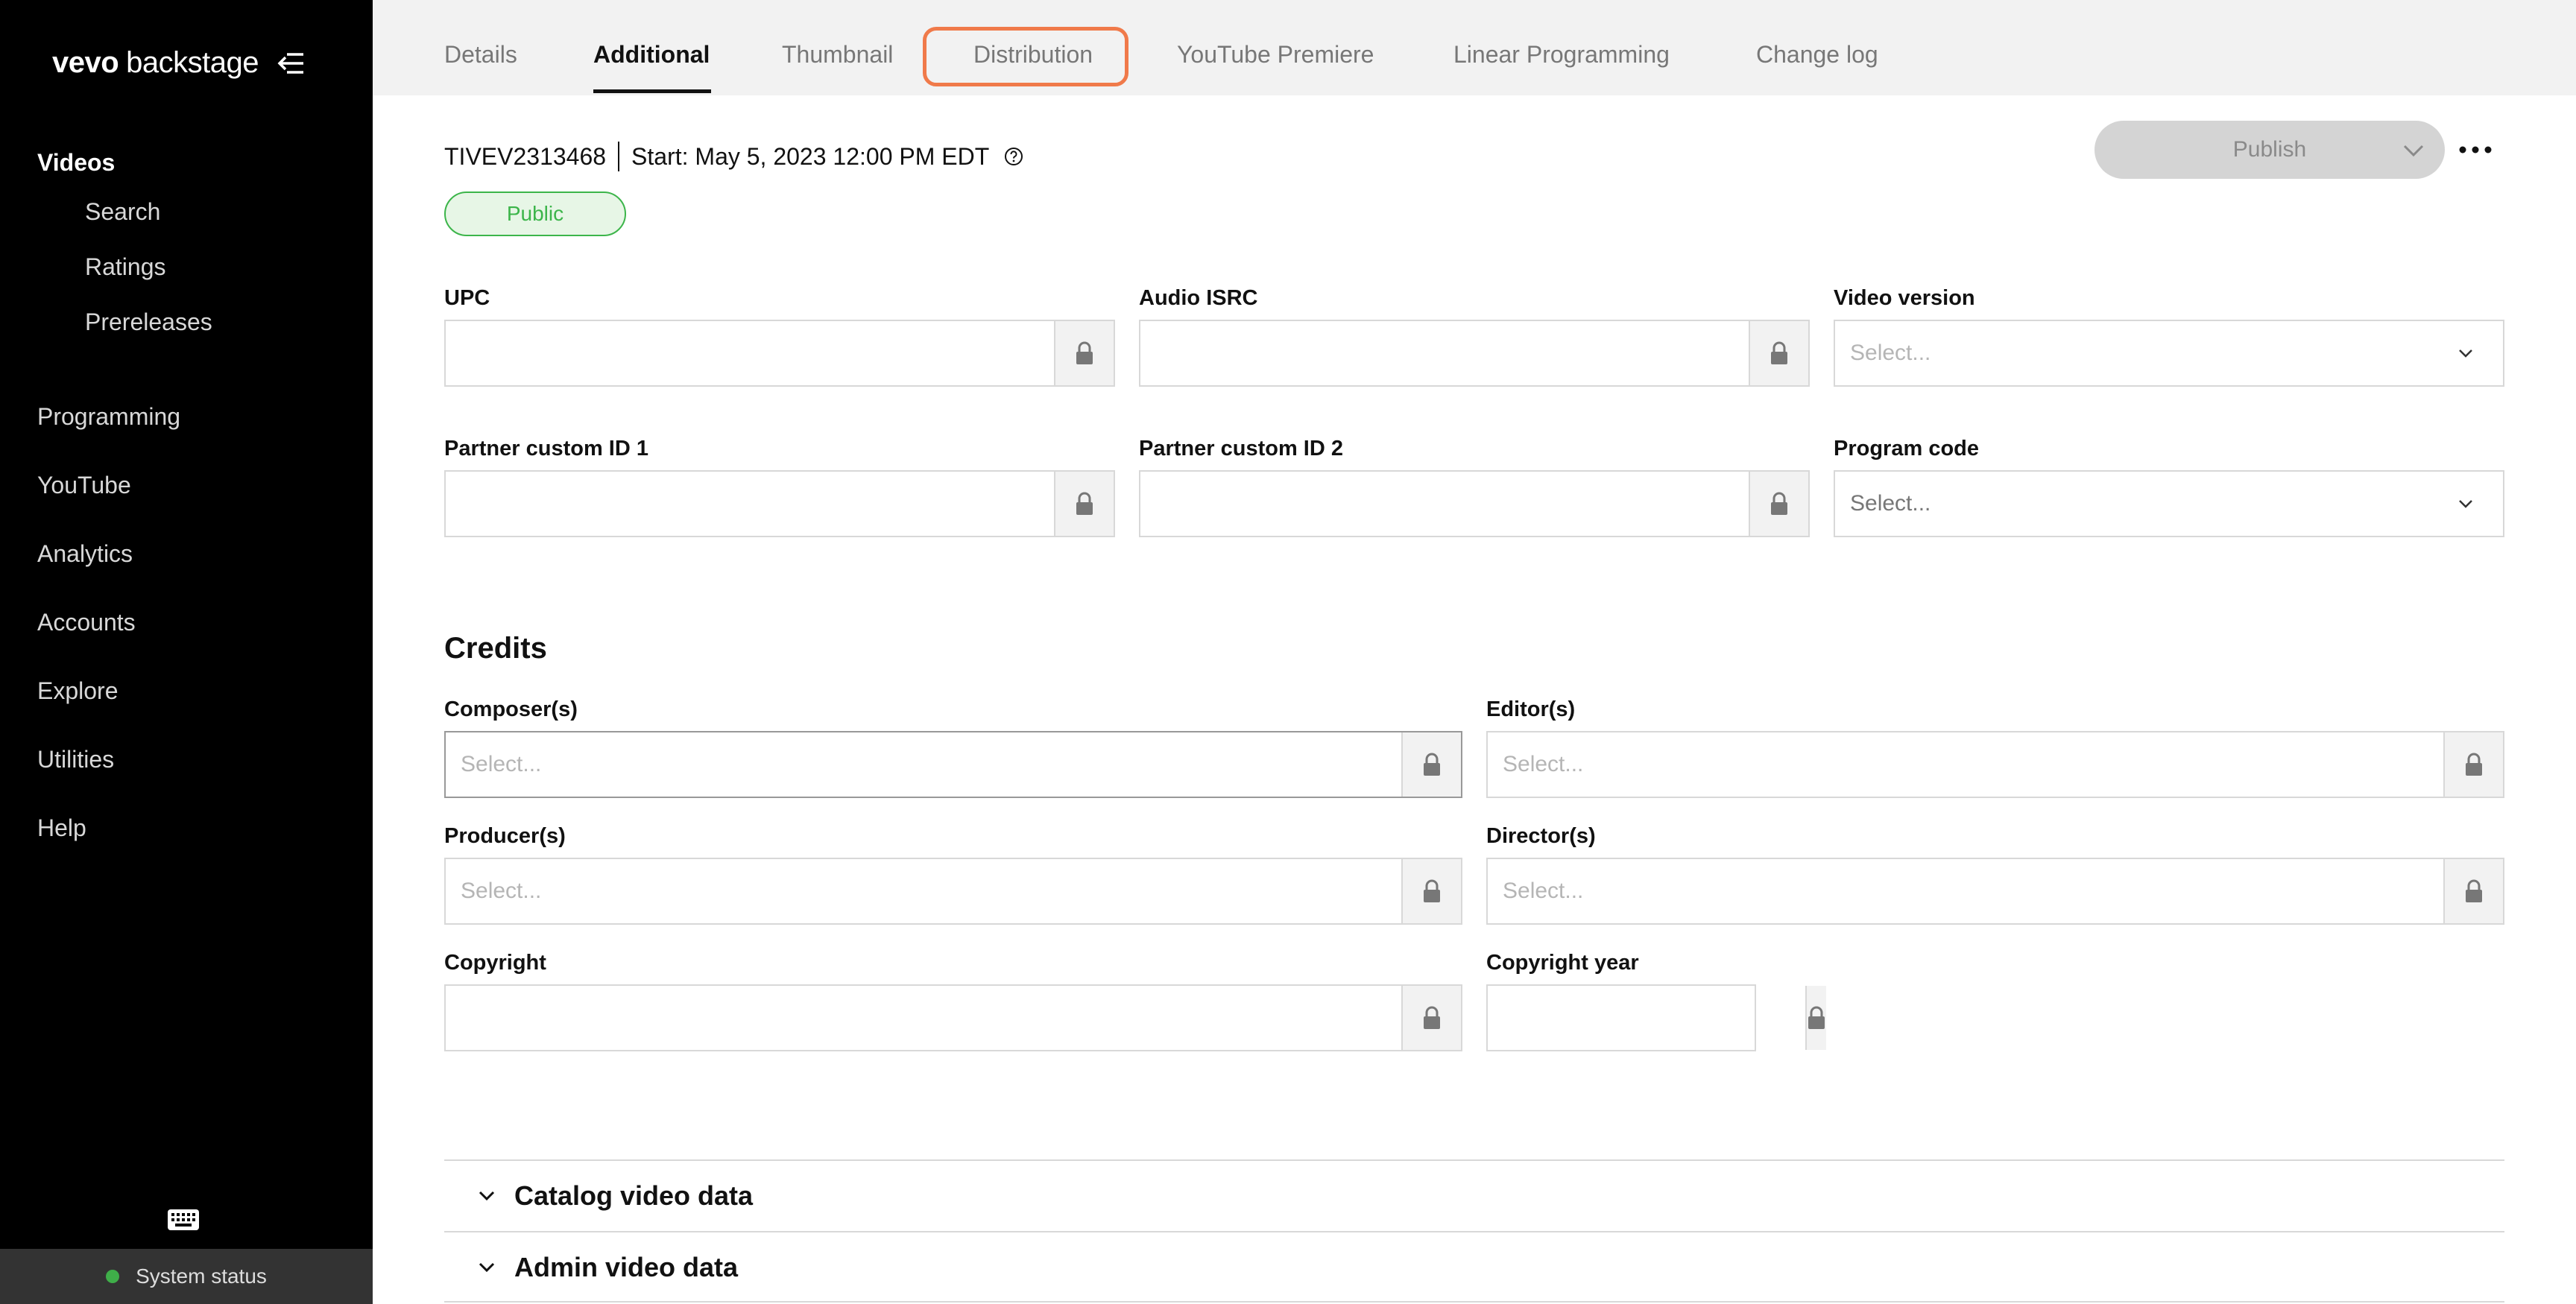 This screenshot has width=2576, height=1304. I want to click on accordion-catalog-video-data: Catalog video data, so click(615, 1196).